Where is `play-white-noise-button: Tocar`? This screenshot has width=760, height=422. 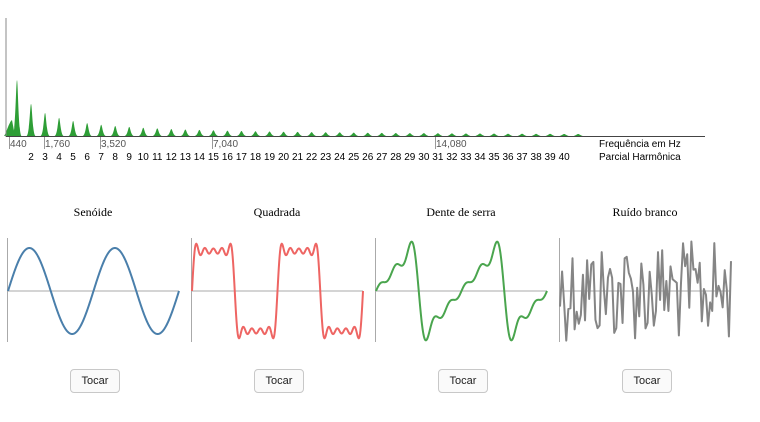 play-white-noise-button: Tocar is located at coordinates (647, 381).